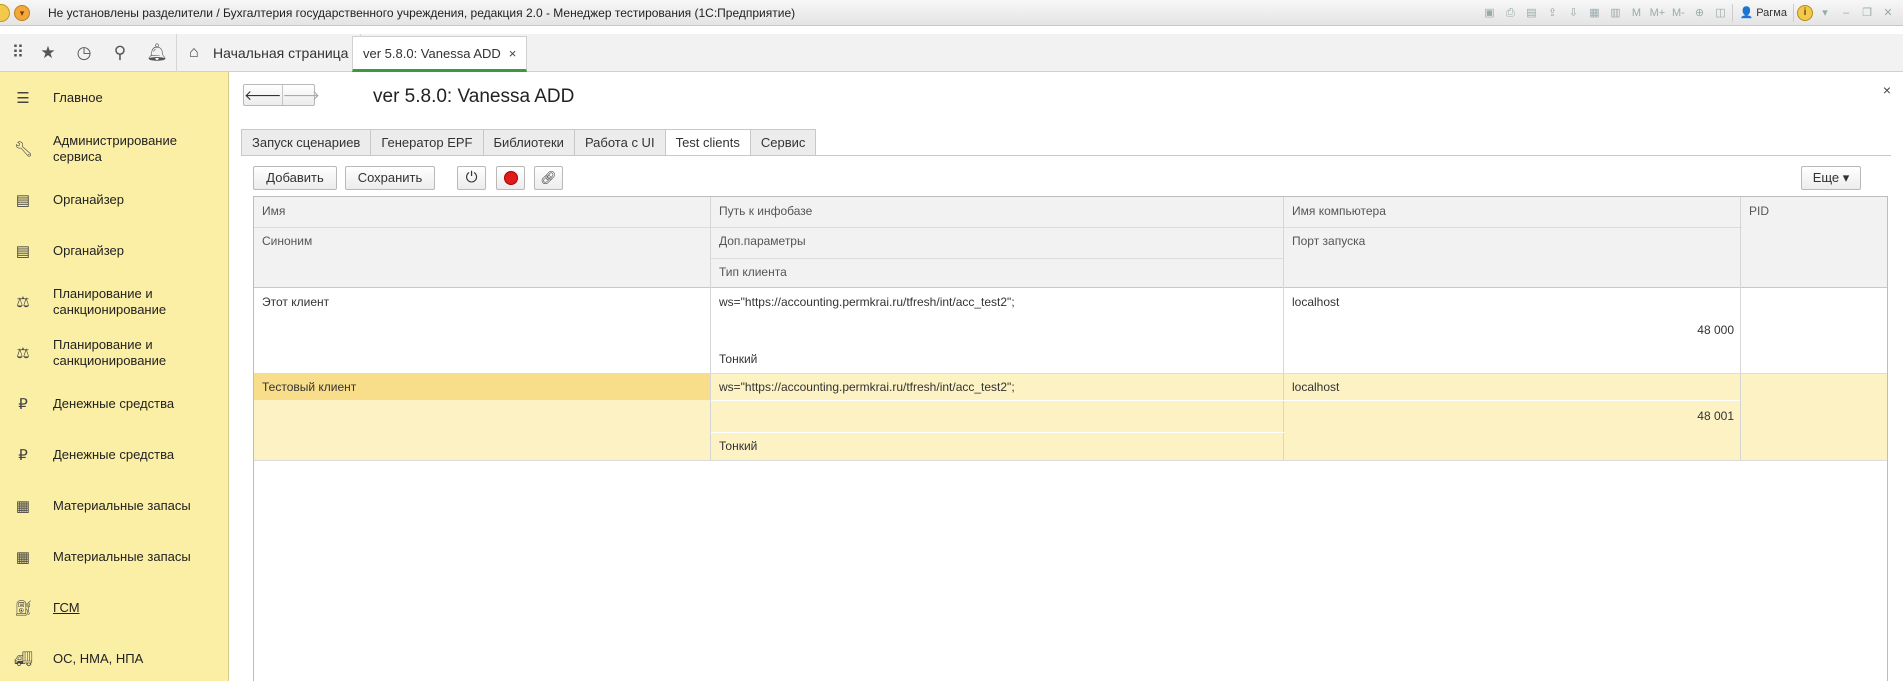 Image resolution: width=1903 pixels, height=681 pixels. What do you see at coordinates (295, 178) in the screenshot?
I see `add-button: Добавить` at bounding box center [295, 178].